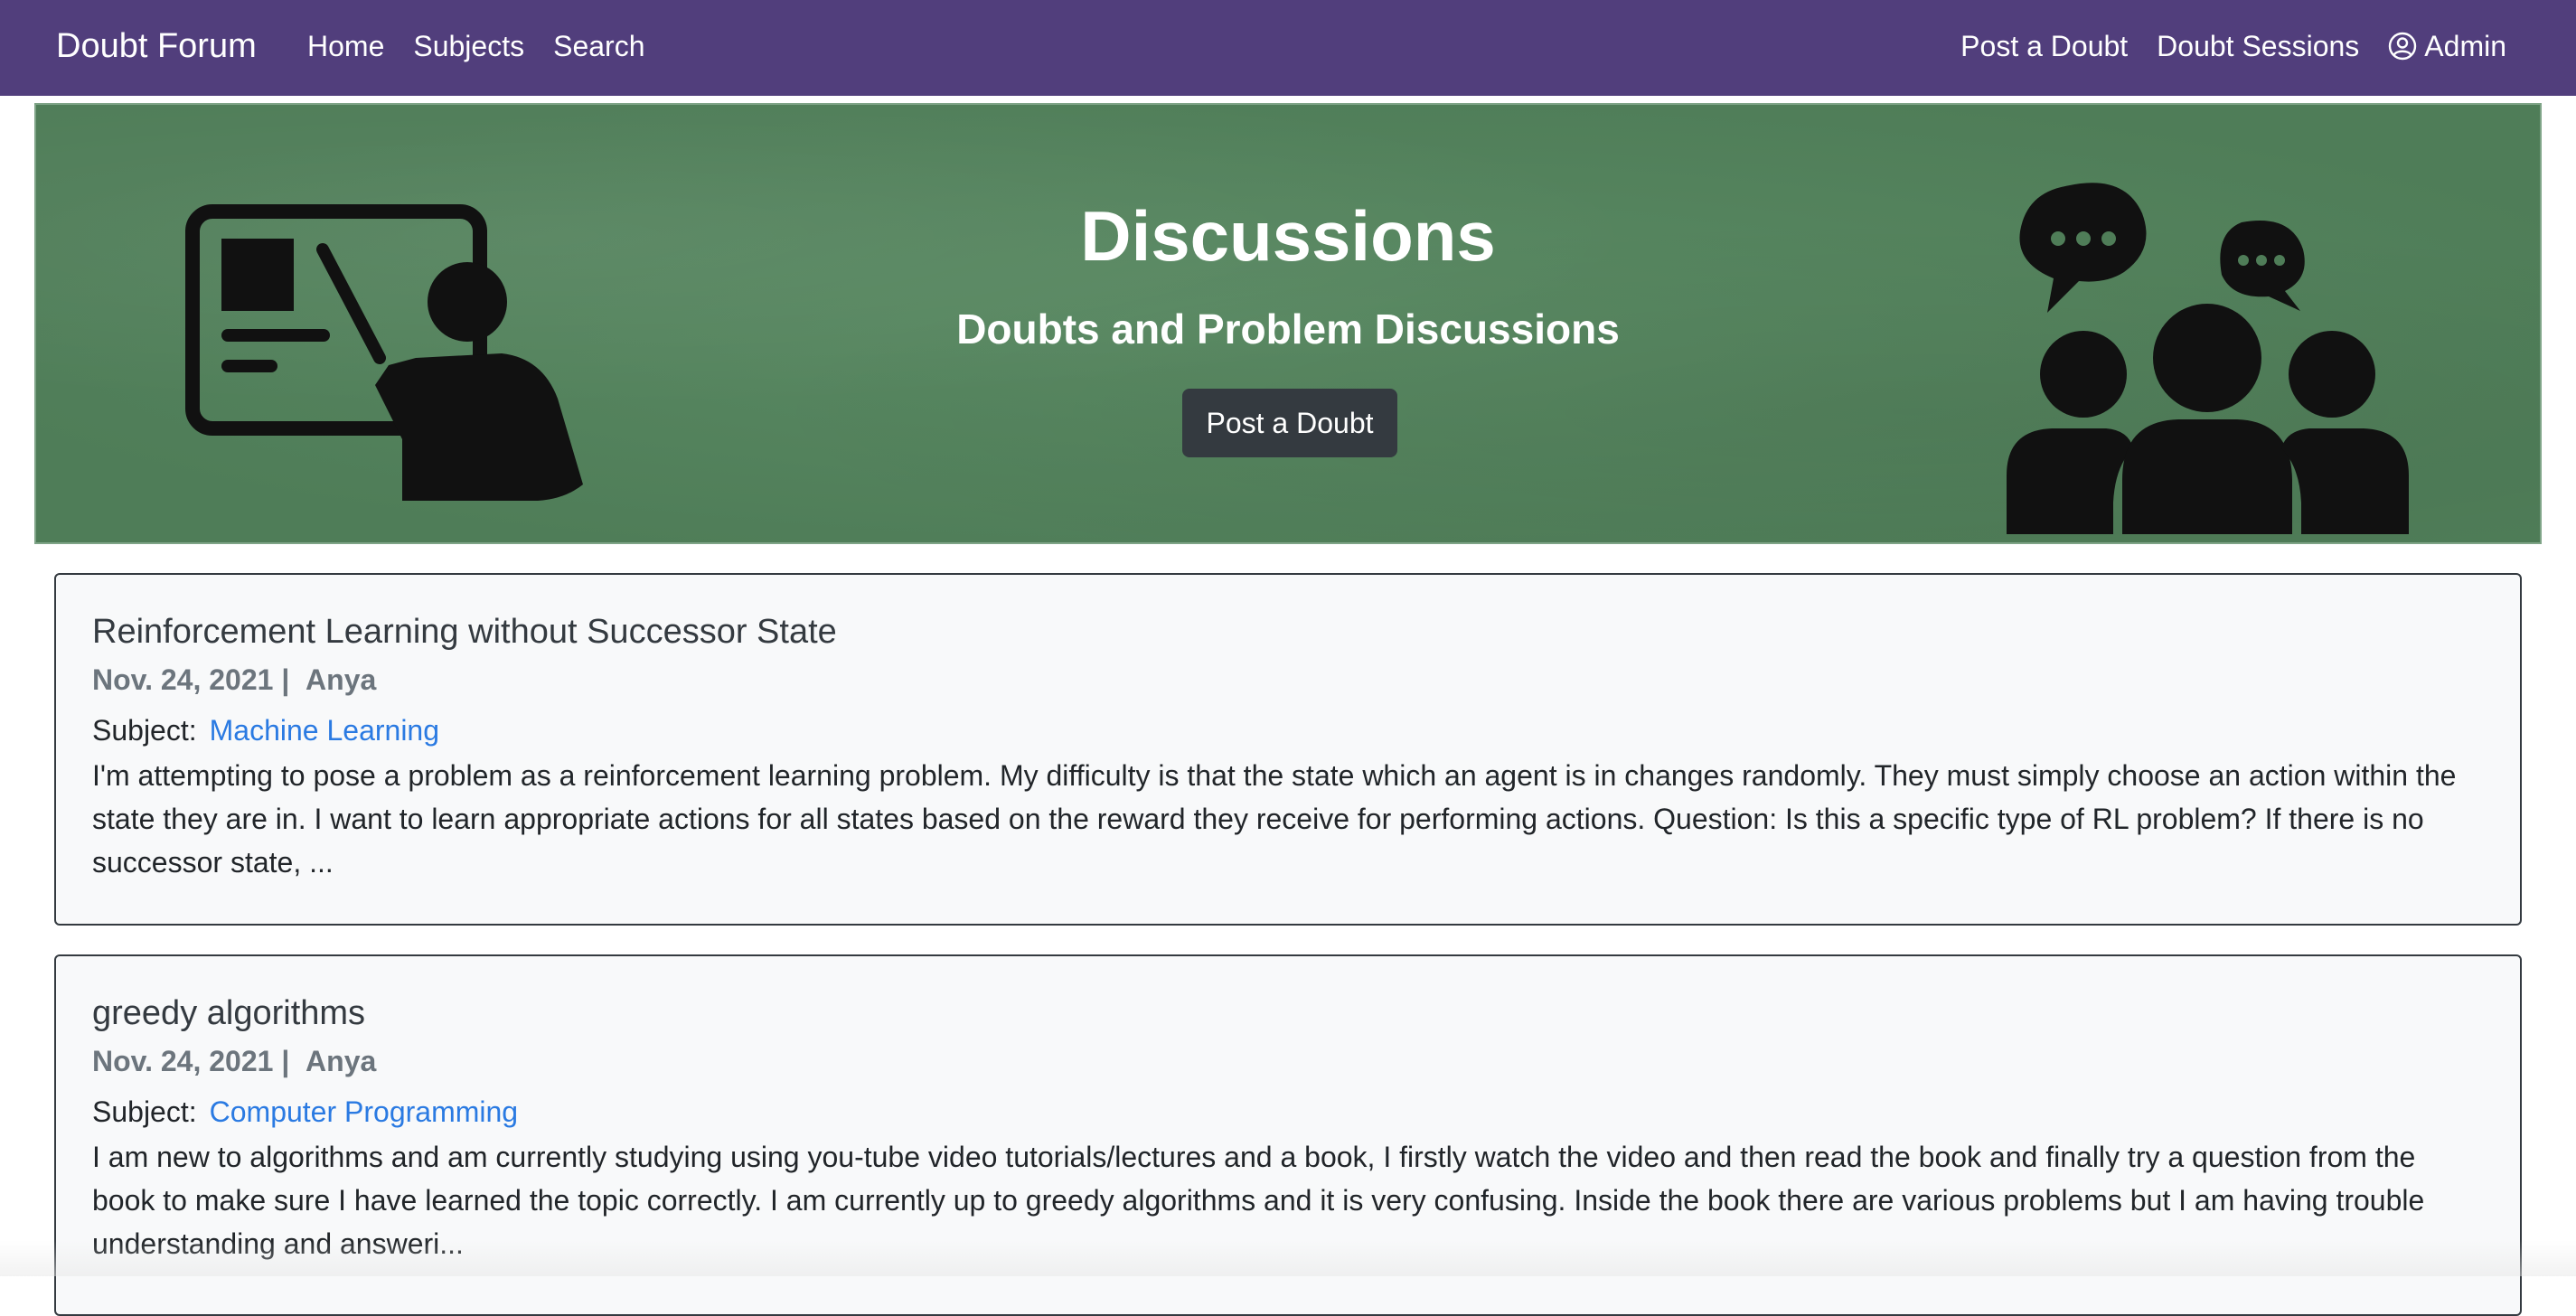  I want to click on nav-admin-link: Admin, so click(2447, 46).